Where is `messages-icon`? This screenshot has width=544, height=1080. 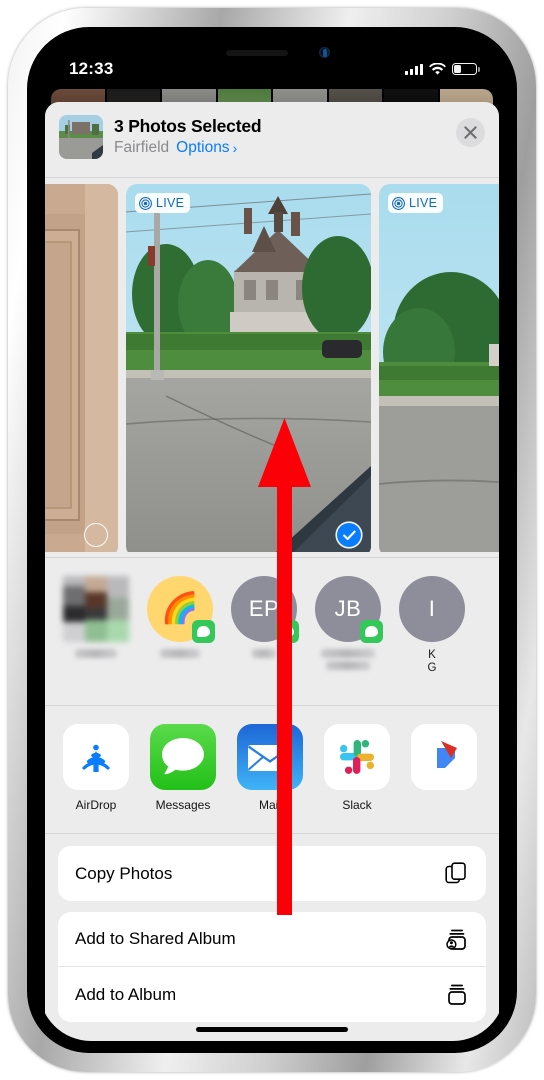 messages-icon is located at coordinates (183, 757).